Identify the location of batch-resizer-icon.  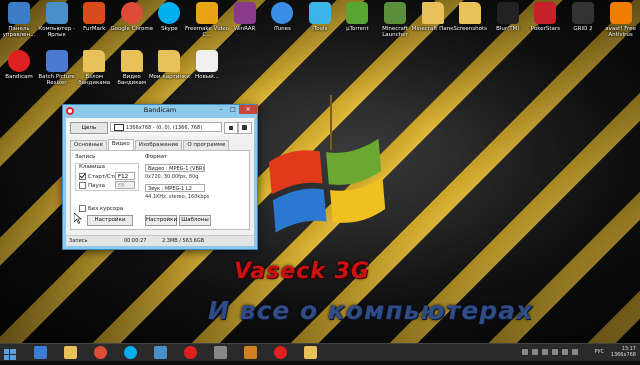
(56, 61).